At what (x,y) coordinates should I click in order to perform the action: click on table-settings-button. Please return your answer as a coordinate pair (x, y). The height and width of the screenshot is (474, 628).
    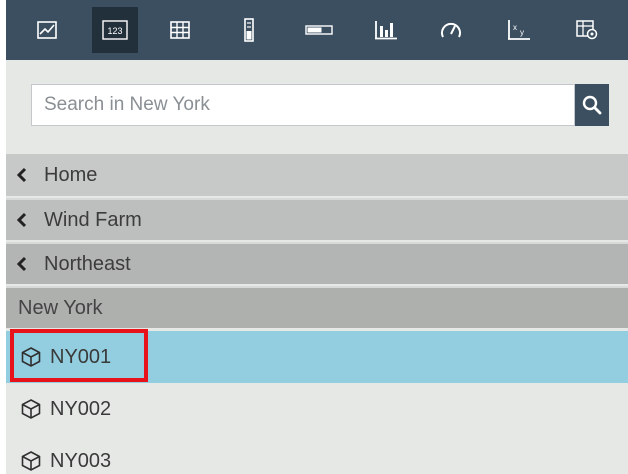
    Looking at the image, I should click on (587, 30).